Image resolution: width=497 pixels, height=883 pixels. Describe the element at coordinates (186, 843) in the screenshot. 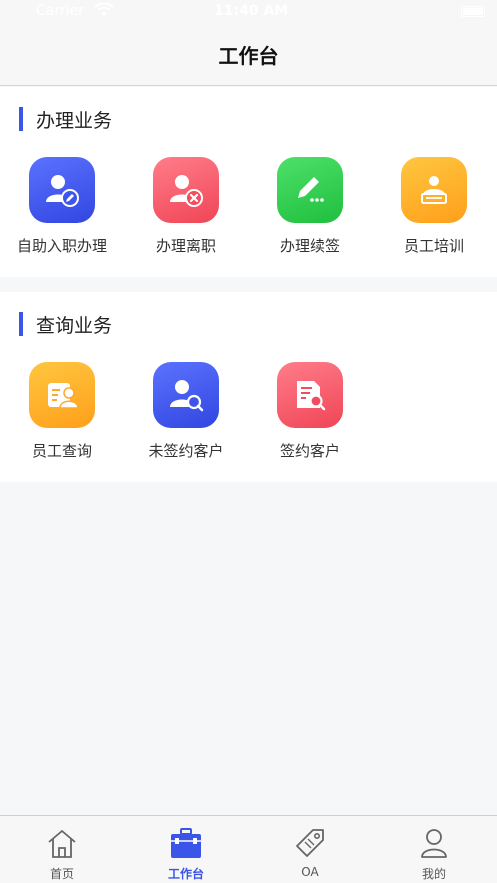

I see `briefcase-icon` at that location.